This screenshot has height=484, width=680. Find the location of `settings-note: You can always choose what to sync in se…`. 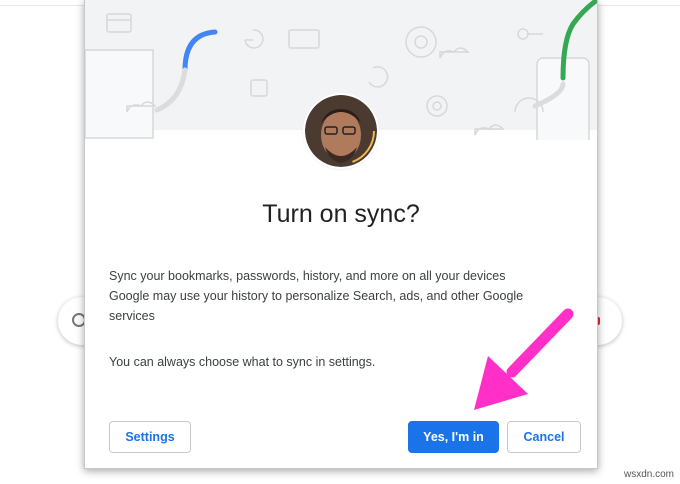

settings-note: You can always choose what to sync in se… is located at coordinates (242, 362).